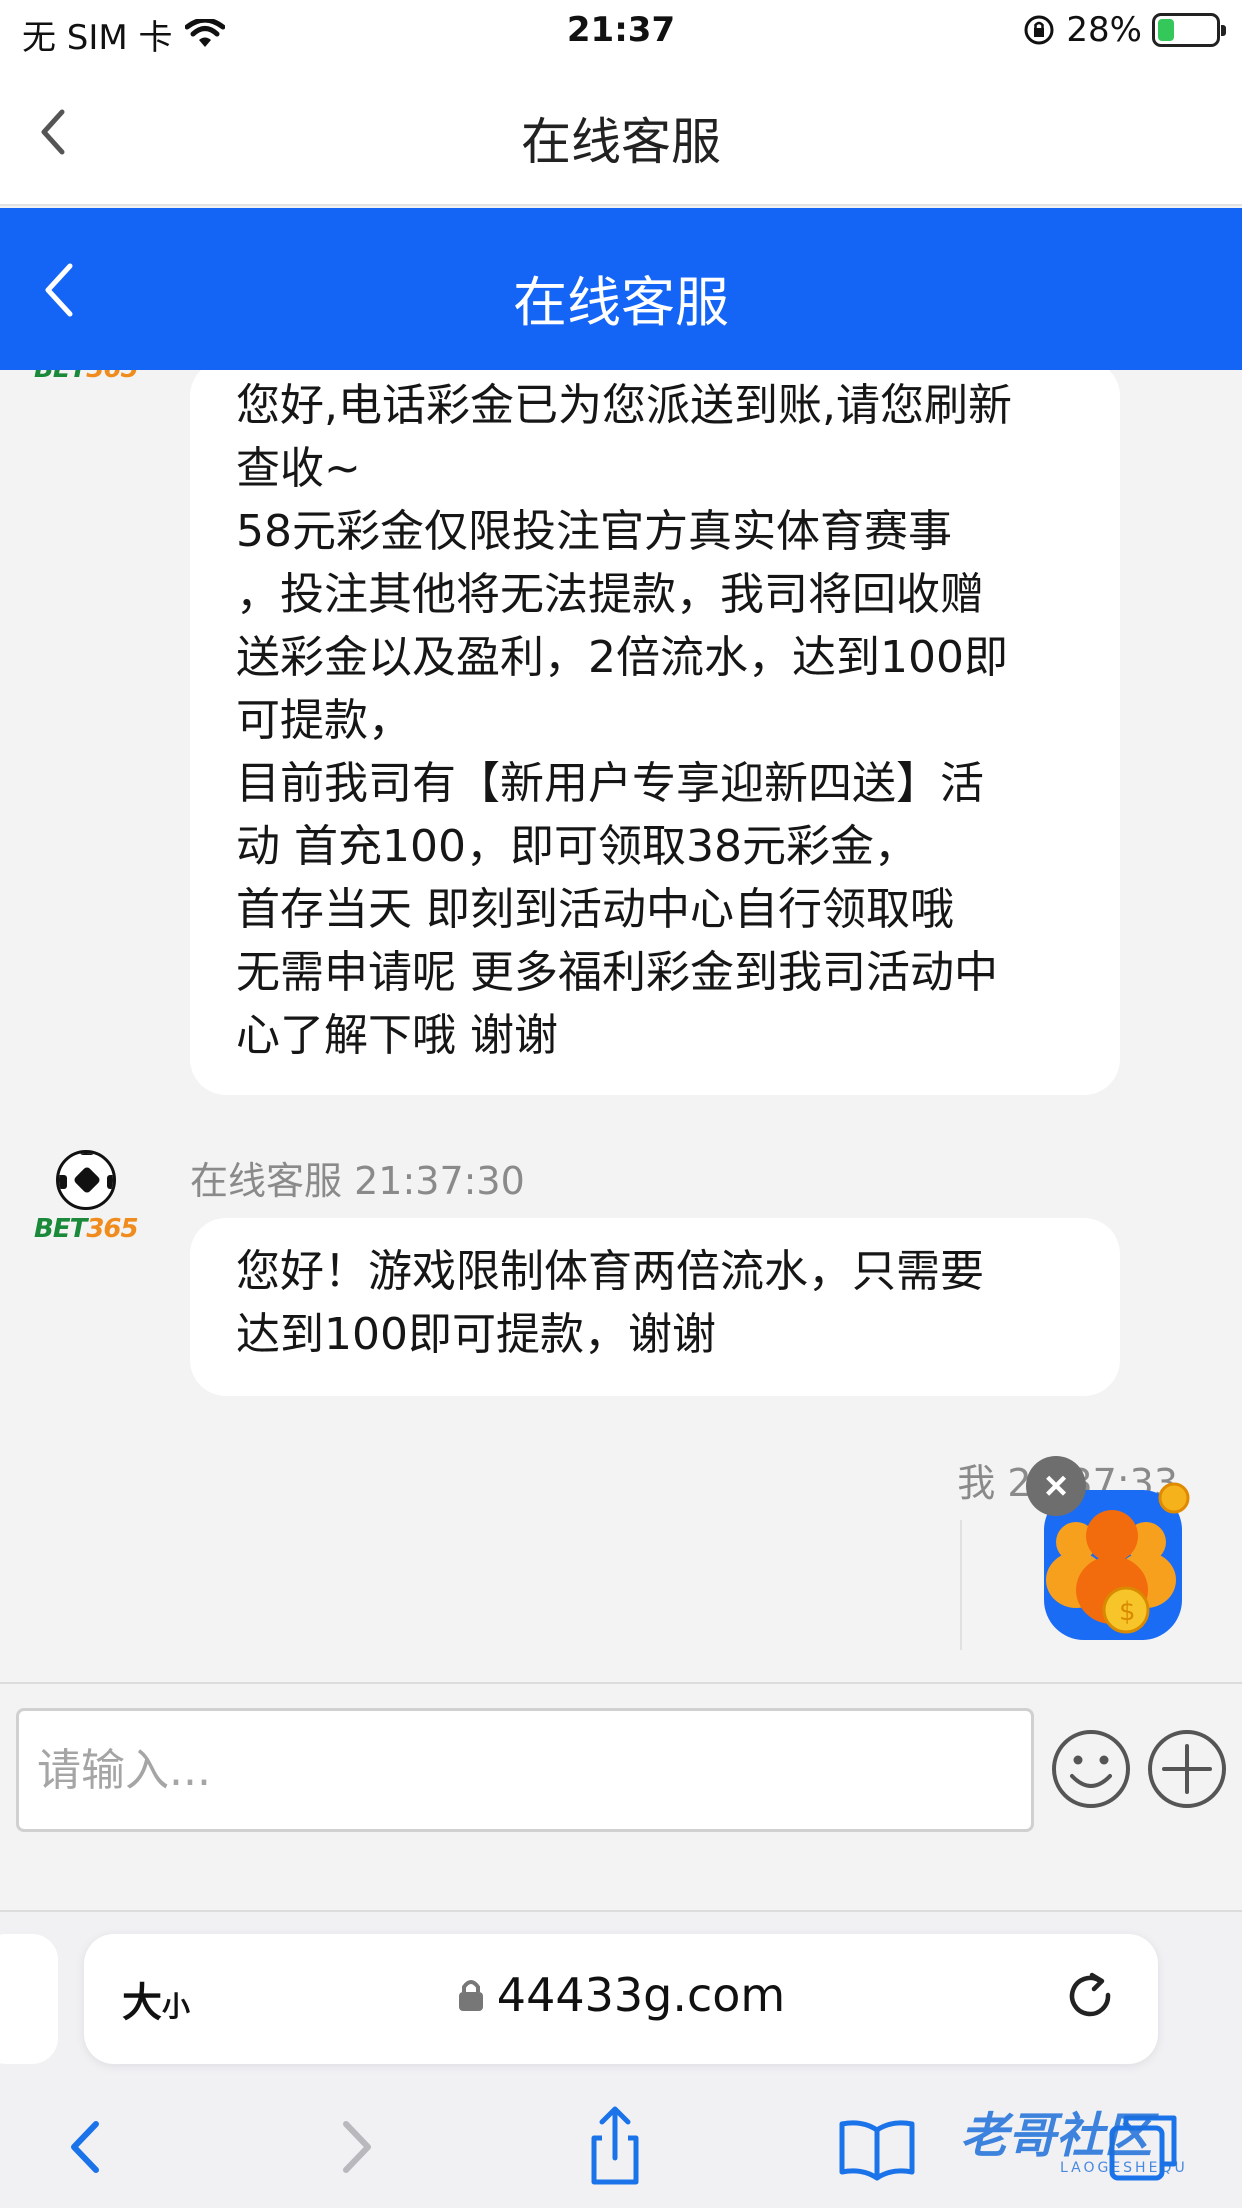 This screenshot has width=1242, height=2208. I want to click on chat-header: 在线客服, so click(621, 289).